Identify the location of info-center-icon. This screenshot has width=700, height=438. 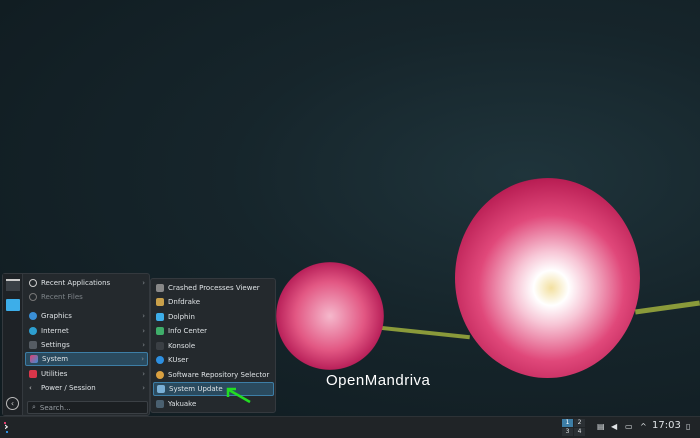
(160, 331).